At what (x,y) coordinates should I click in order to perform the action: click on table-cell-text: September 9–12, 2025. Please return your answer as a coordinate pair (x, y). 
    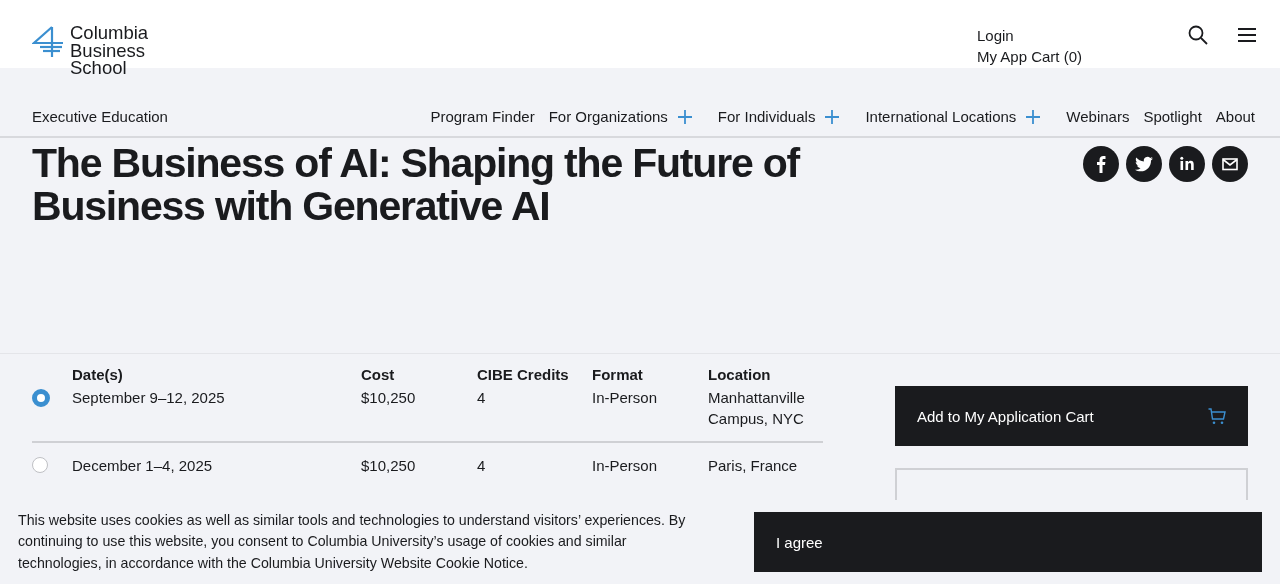
    Looking at the image, I should click on (149, 398).